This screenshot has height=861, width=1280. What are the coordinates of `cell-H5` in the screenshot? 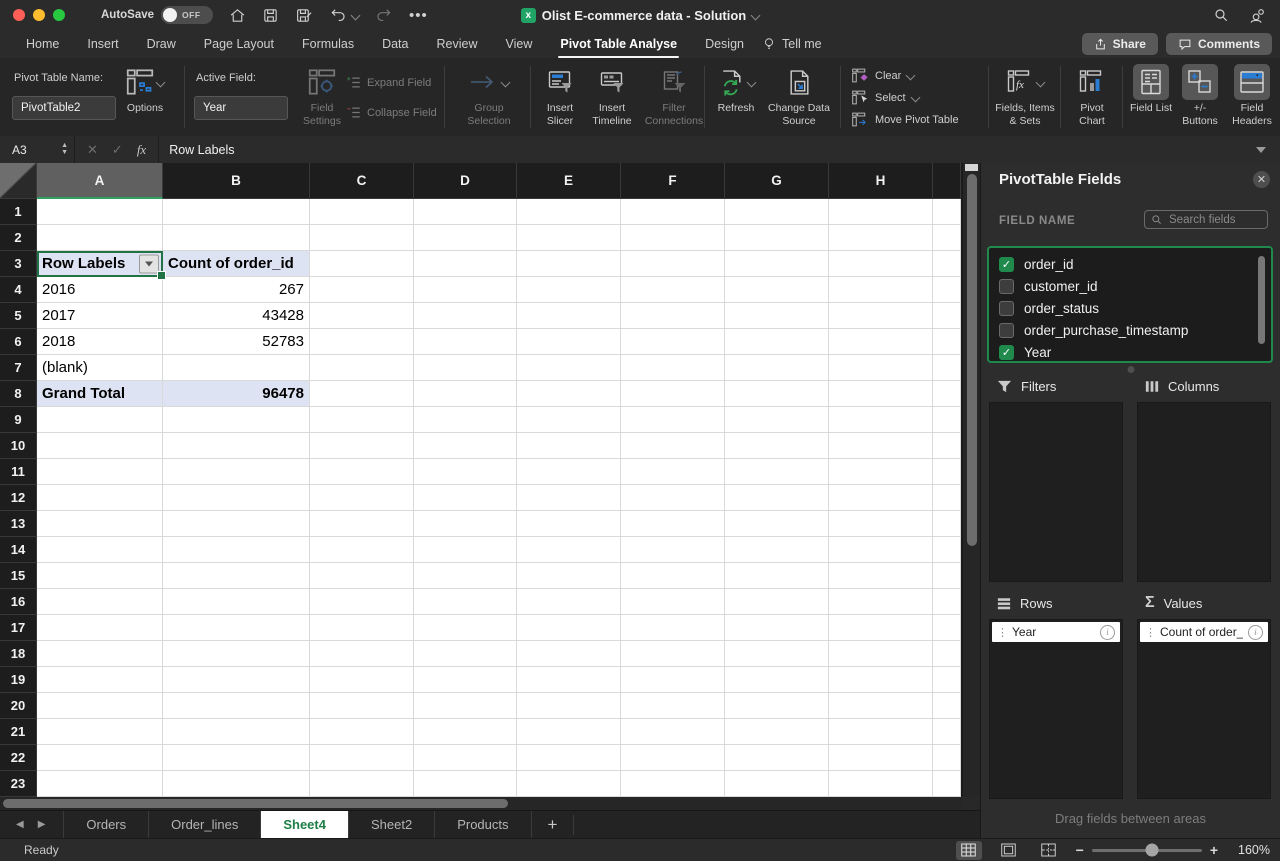 It's located at (881, 316).